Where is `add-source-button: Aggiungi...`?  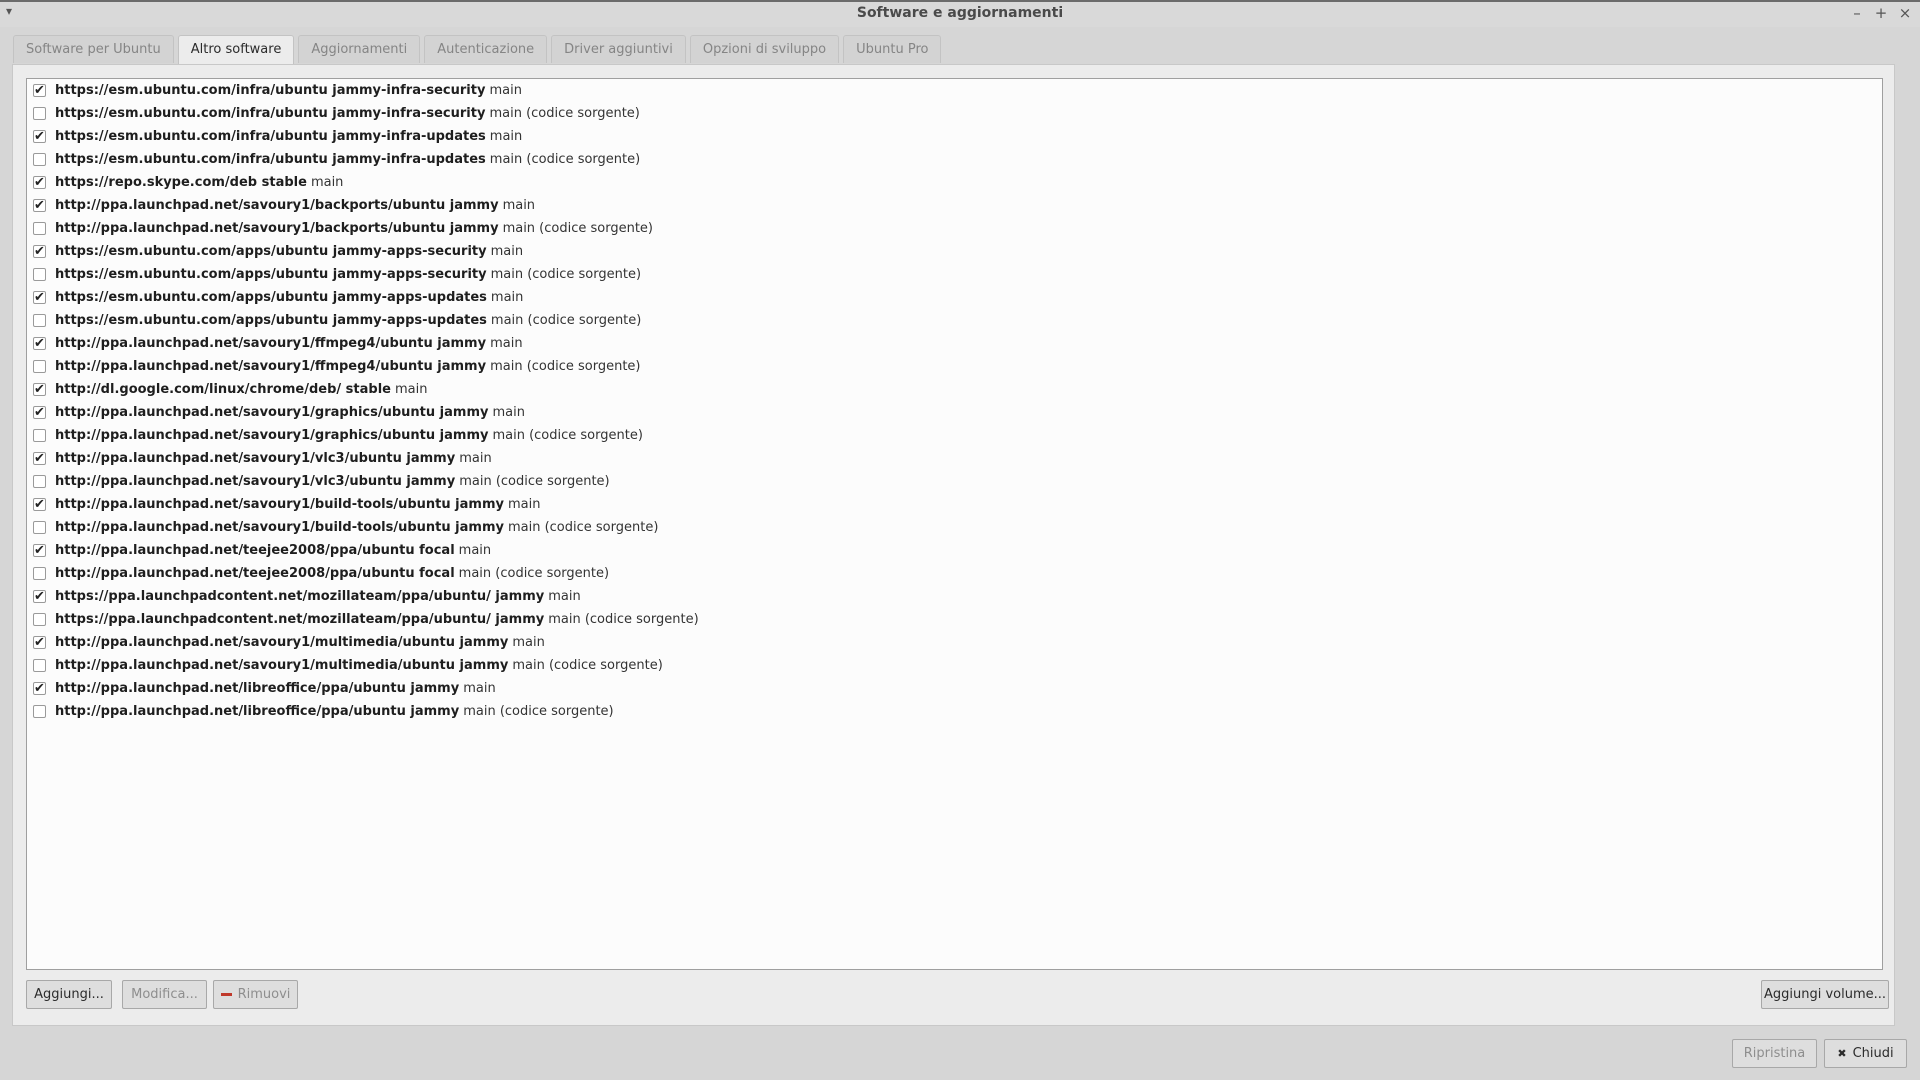
add-source-button: Aggiungi... is located at coordinates (69, 994).